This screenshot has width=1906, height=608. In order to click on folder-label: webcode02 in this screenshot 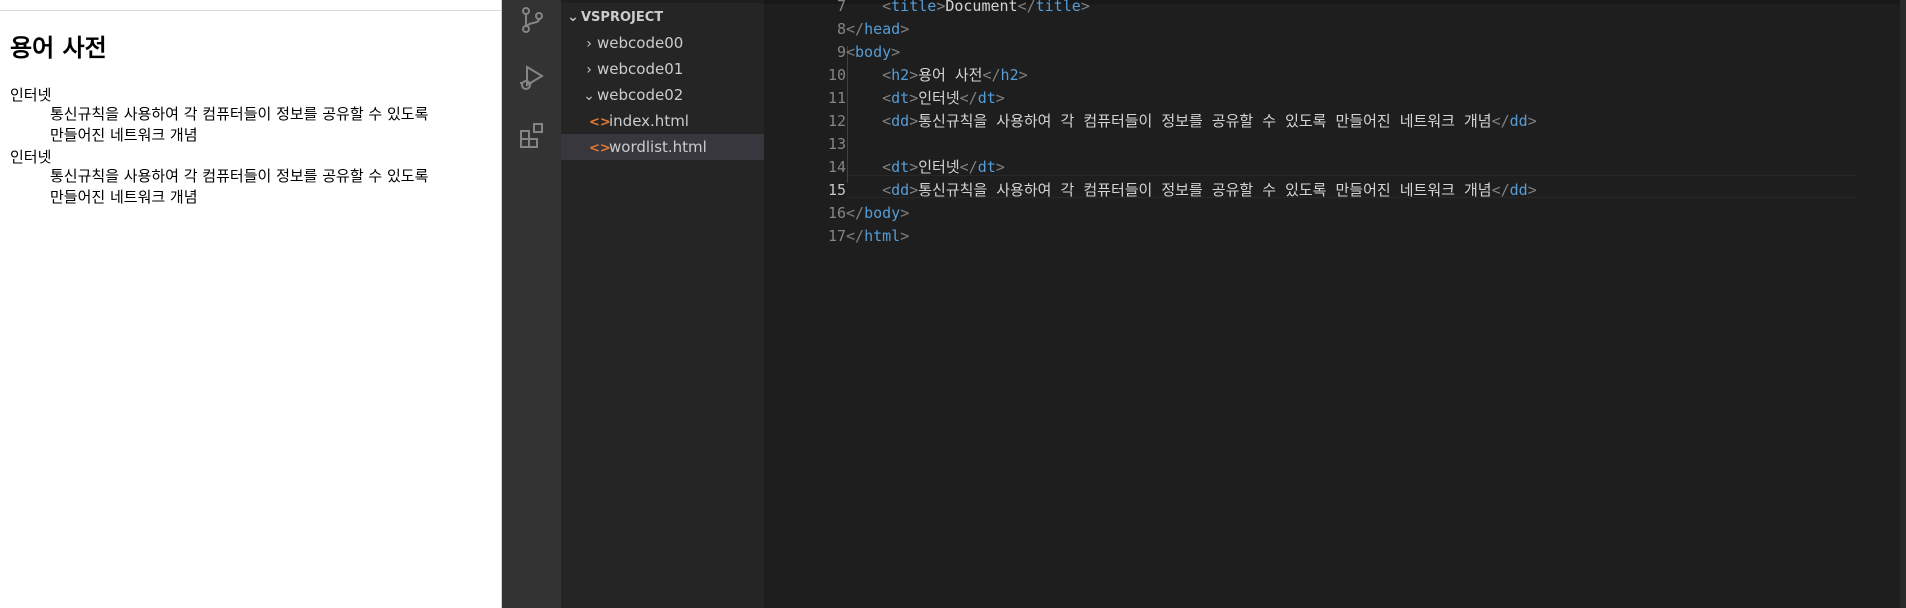, I will do `click(640, 95)`.